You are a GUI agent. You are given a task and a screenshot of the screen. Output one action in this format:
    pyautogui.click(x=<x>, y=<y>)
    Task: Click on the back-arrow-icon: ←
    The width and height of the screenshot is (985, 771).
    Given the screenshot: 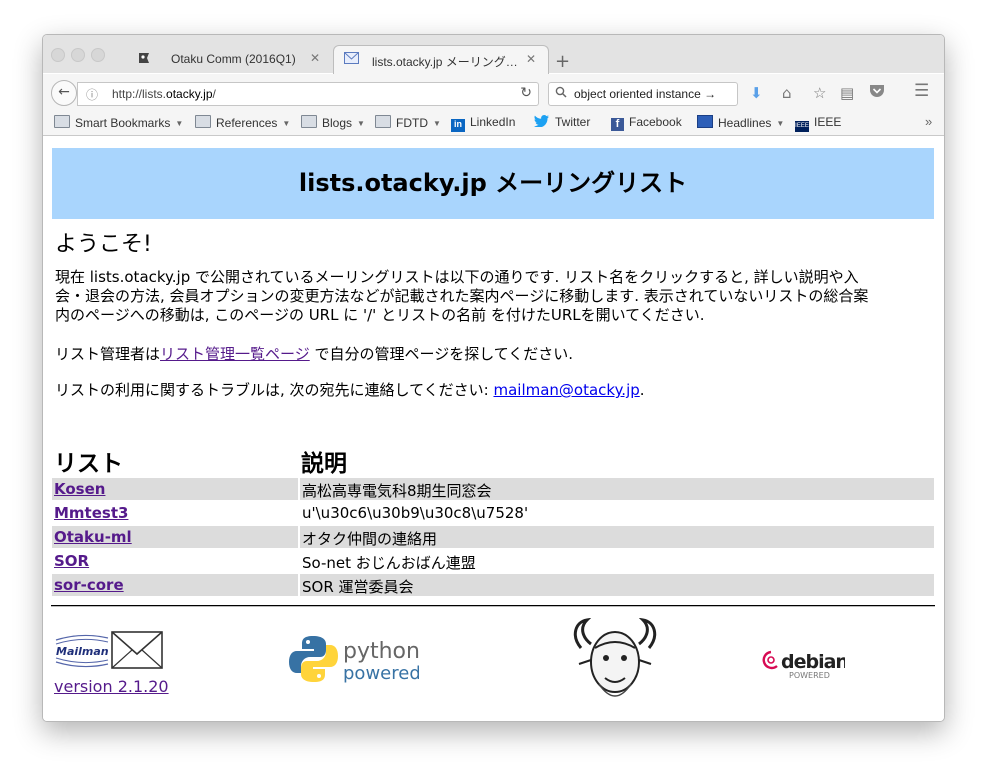 What is the action you would take?
    pyautogui.click(x=64, y=92)
    